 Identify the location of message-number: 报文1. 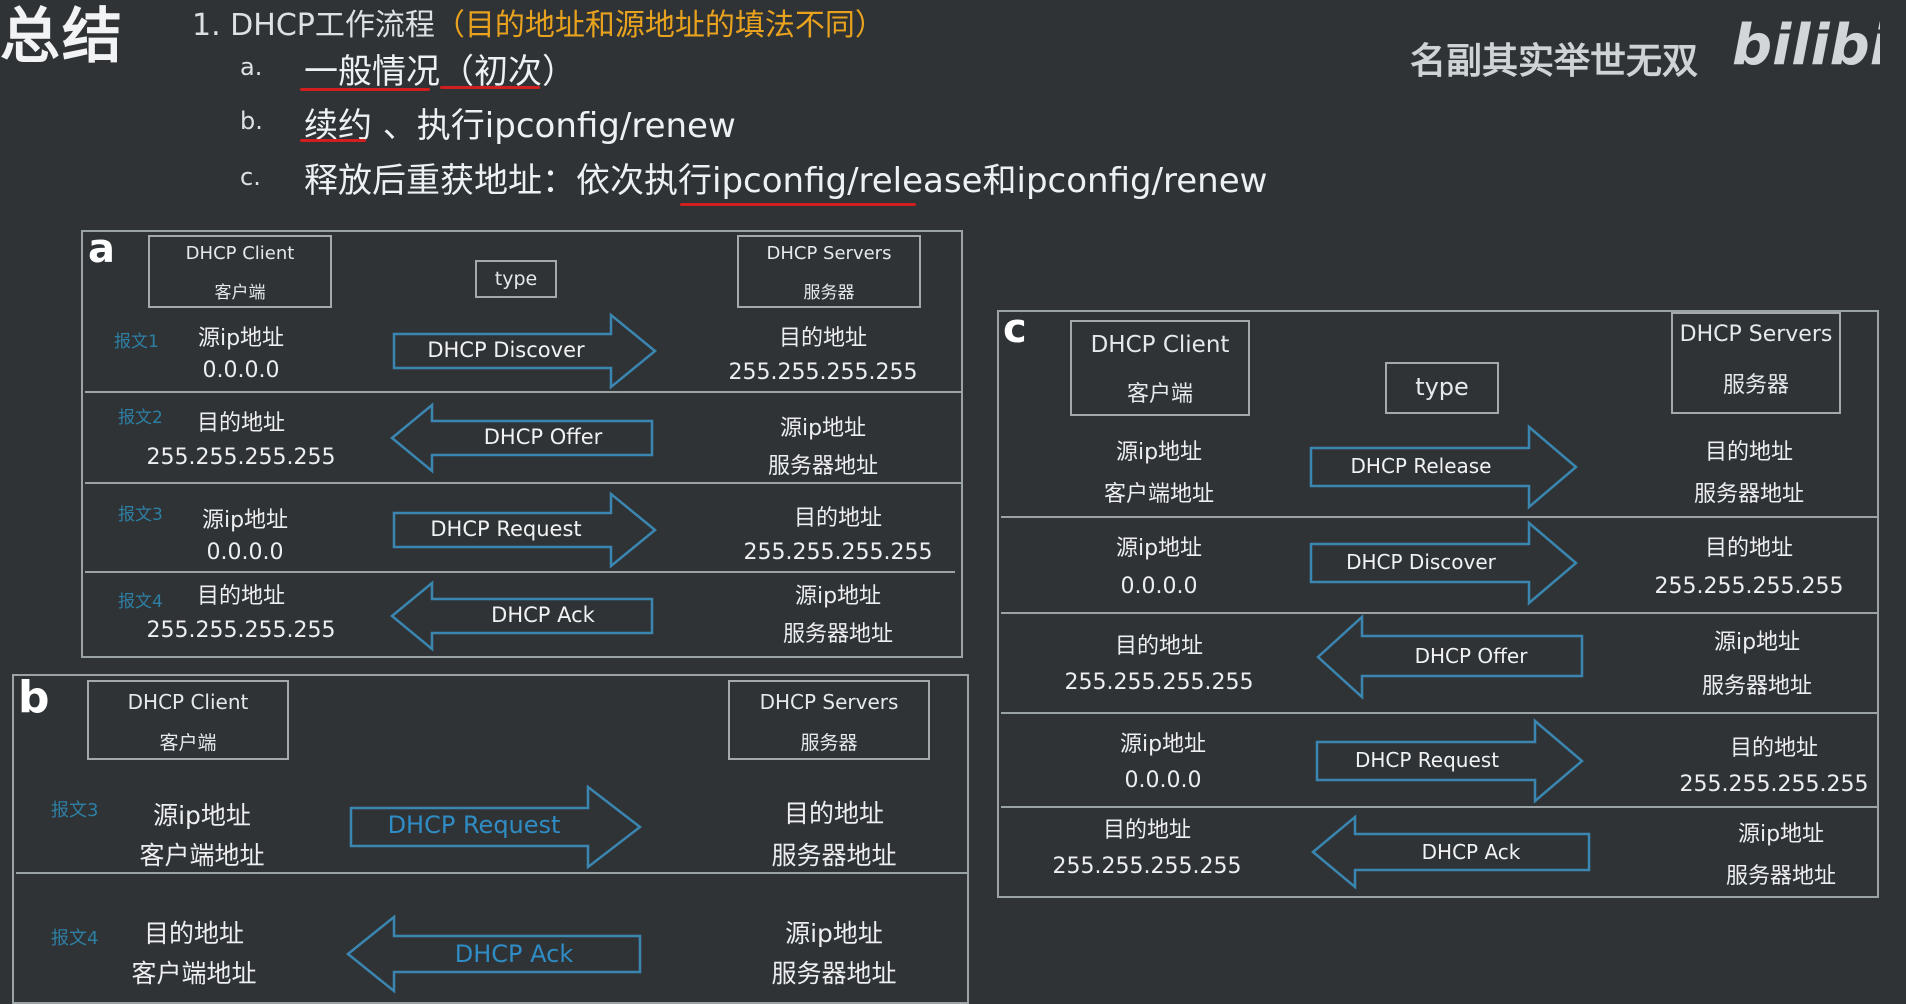
(136, 342).